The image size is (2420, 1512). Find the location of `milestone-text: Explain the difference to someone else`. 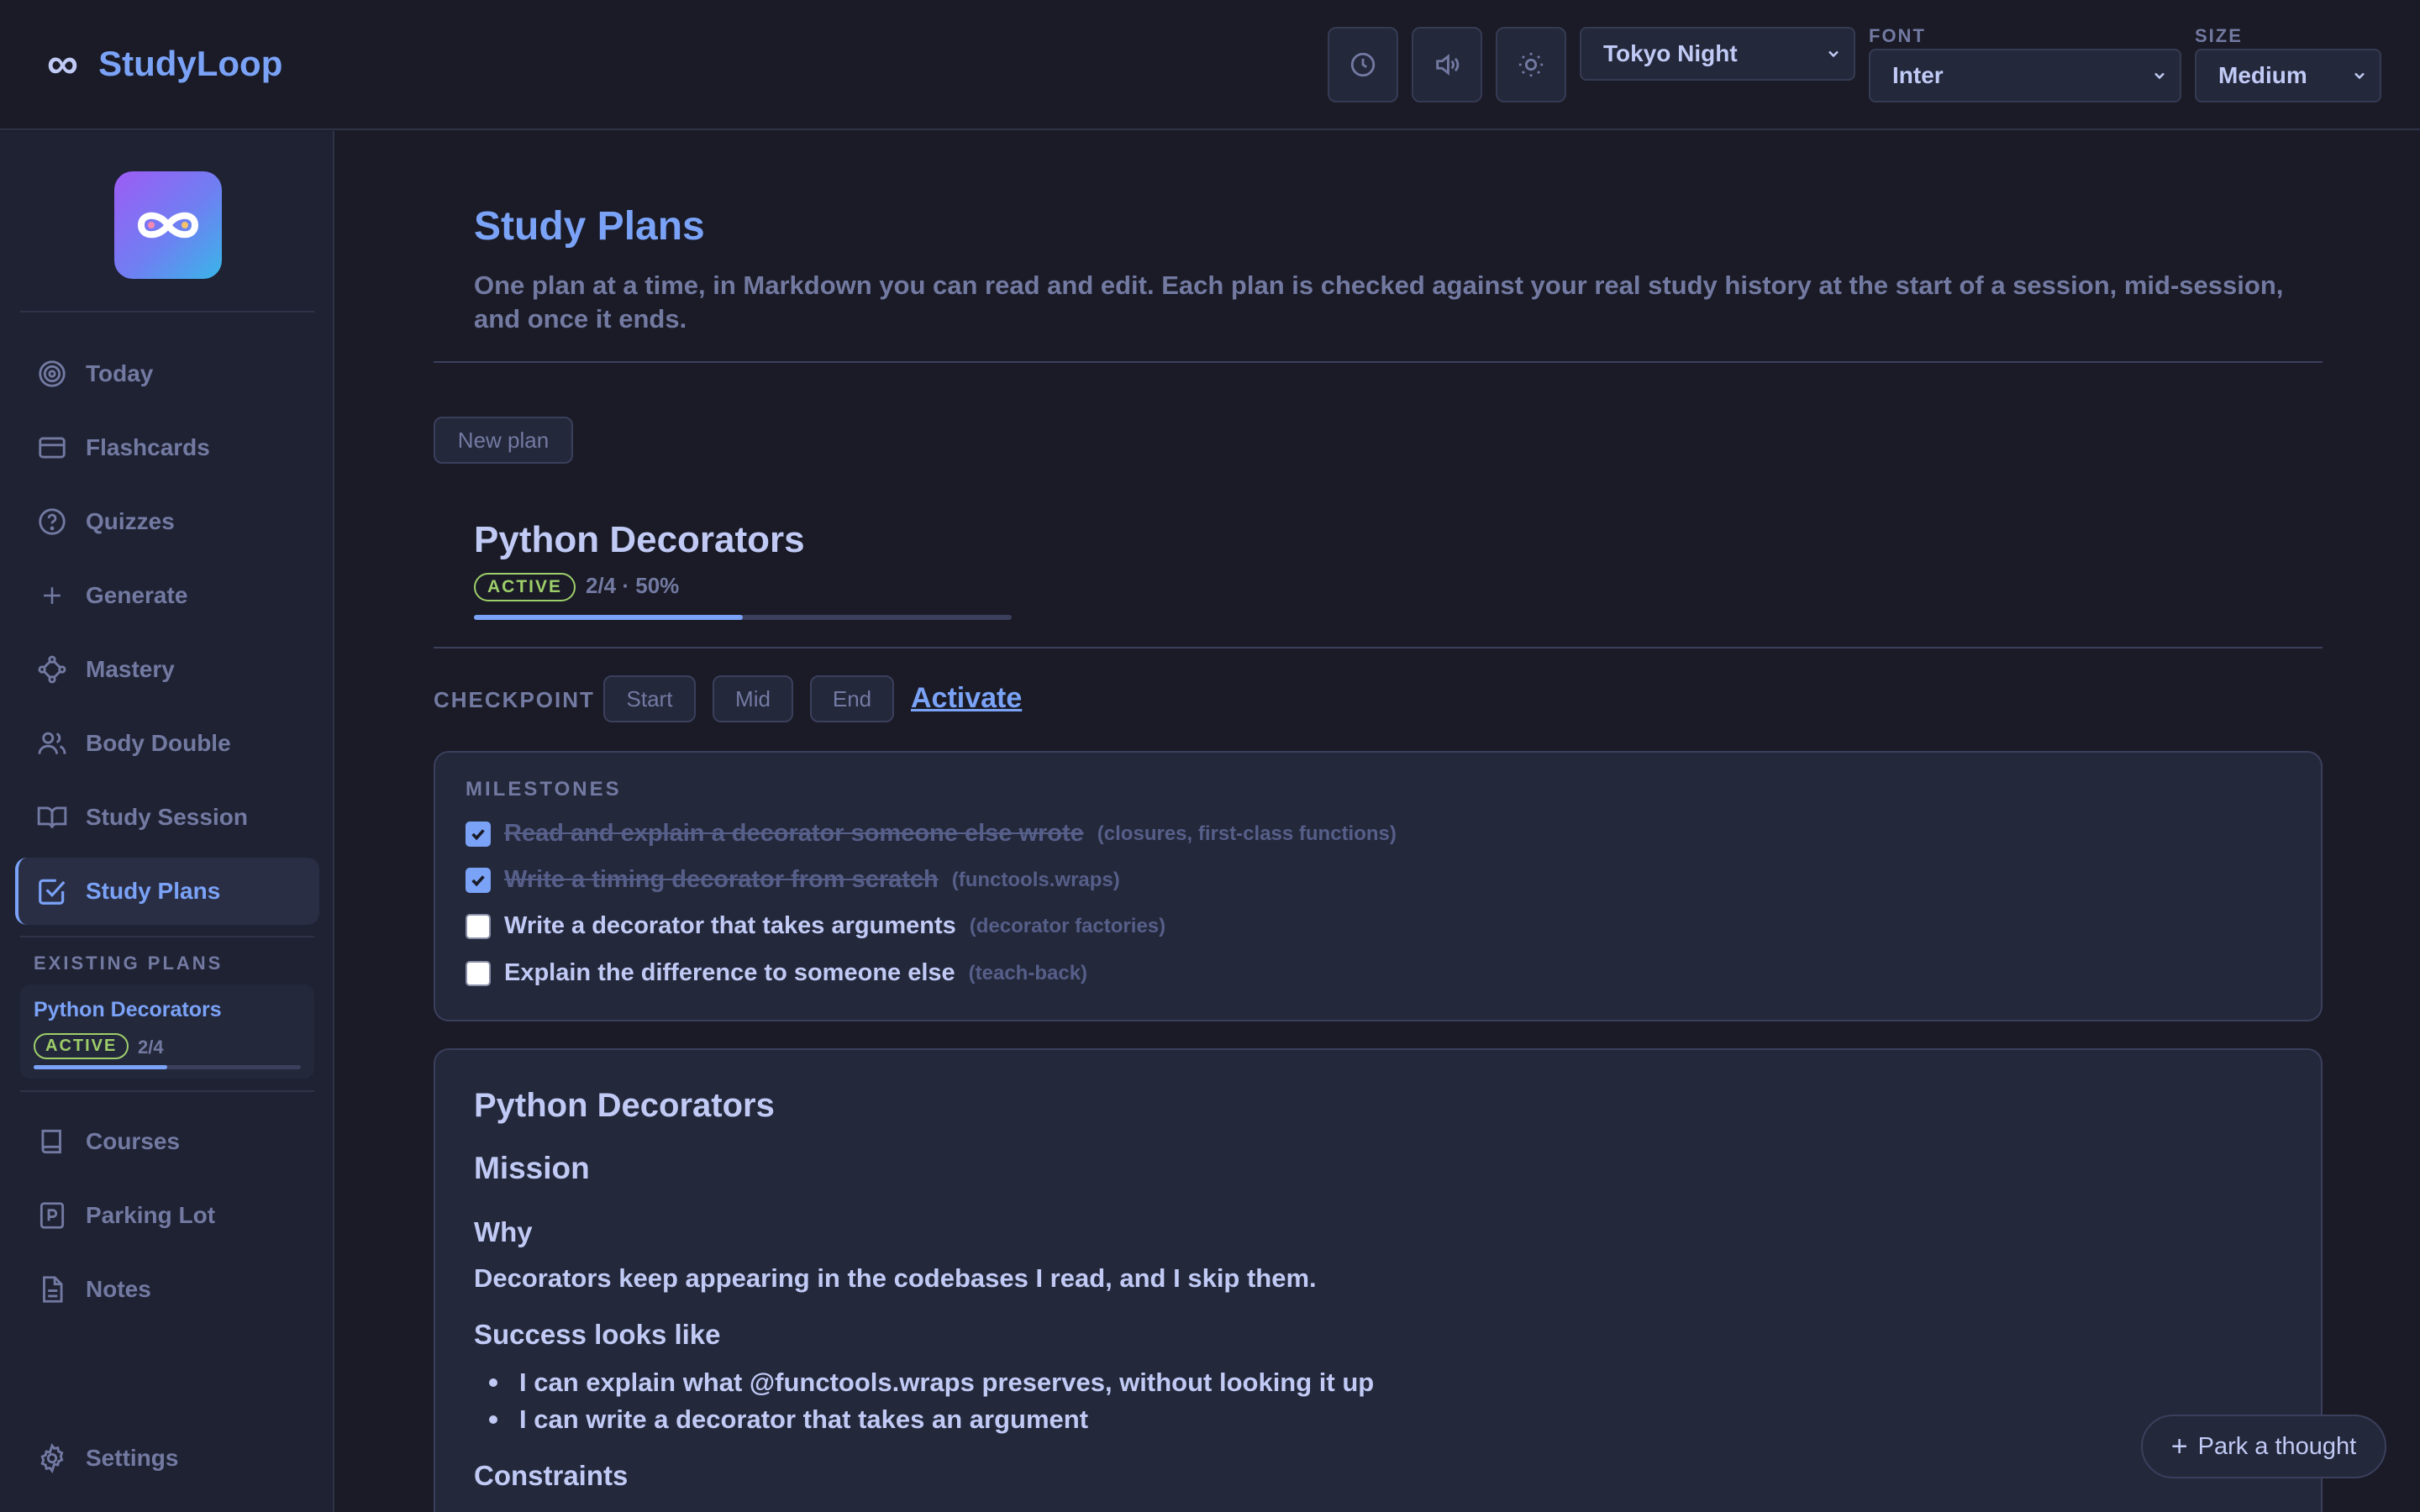

milestone-text: Explain the difference to someone else is located at coordinates (729, 972).